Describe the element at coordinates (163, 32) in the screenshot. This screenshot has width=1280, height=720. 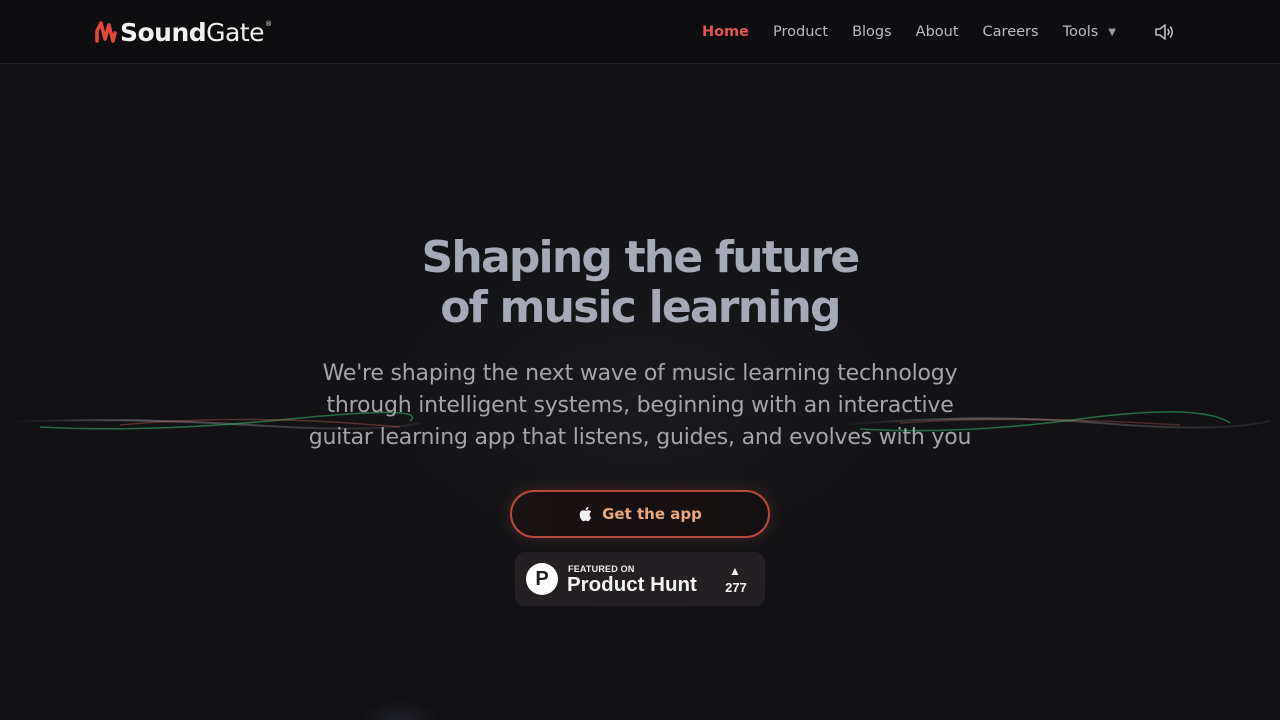
I see `logo-text-sound: Sound` at that location.